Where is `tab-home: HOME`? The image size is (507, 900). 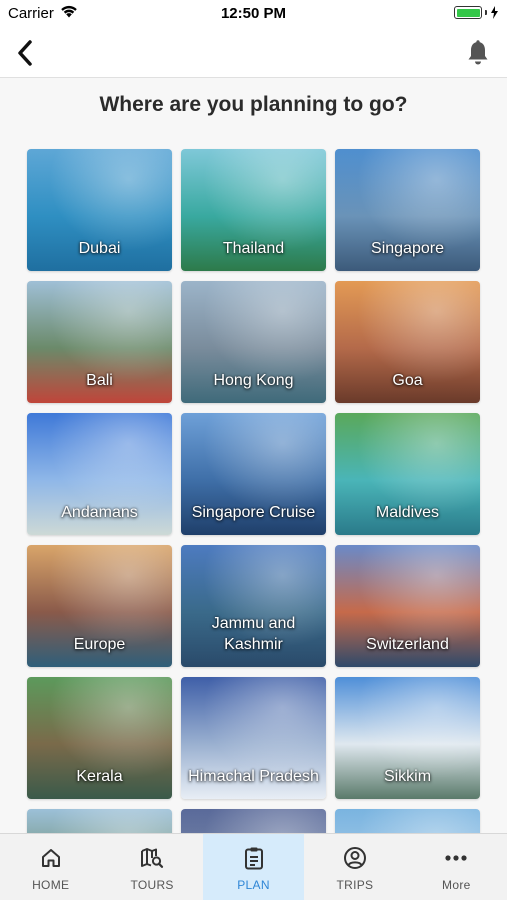 tab-home: HOME is located at coordinates (50, 867).